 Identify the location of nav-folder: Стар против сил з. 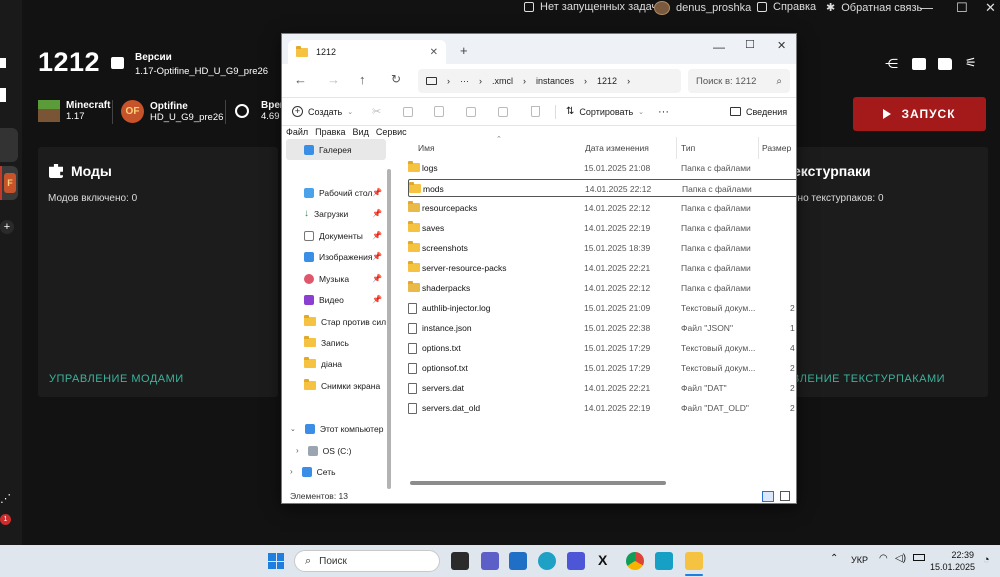
(336, 321).